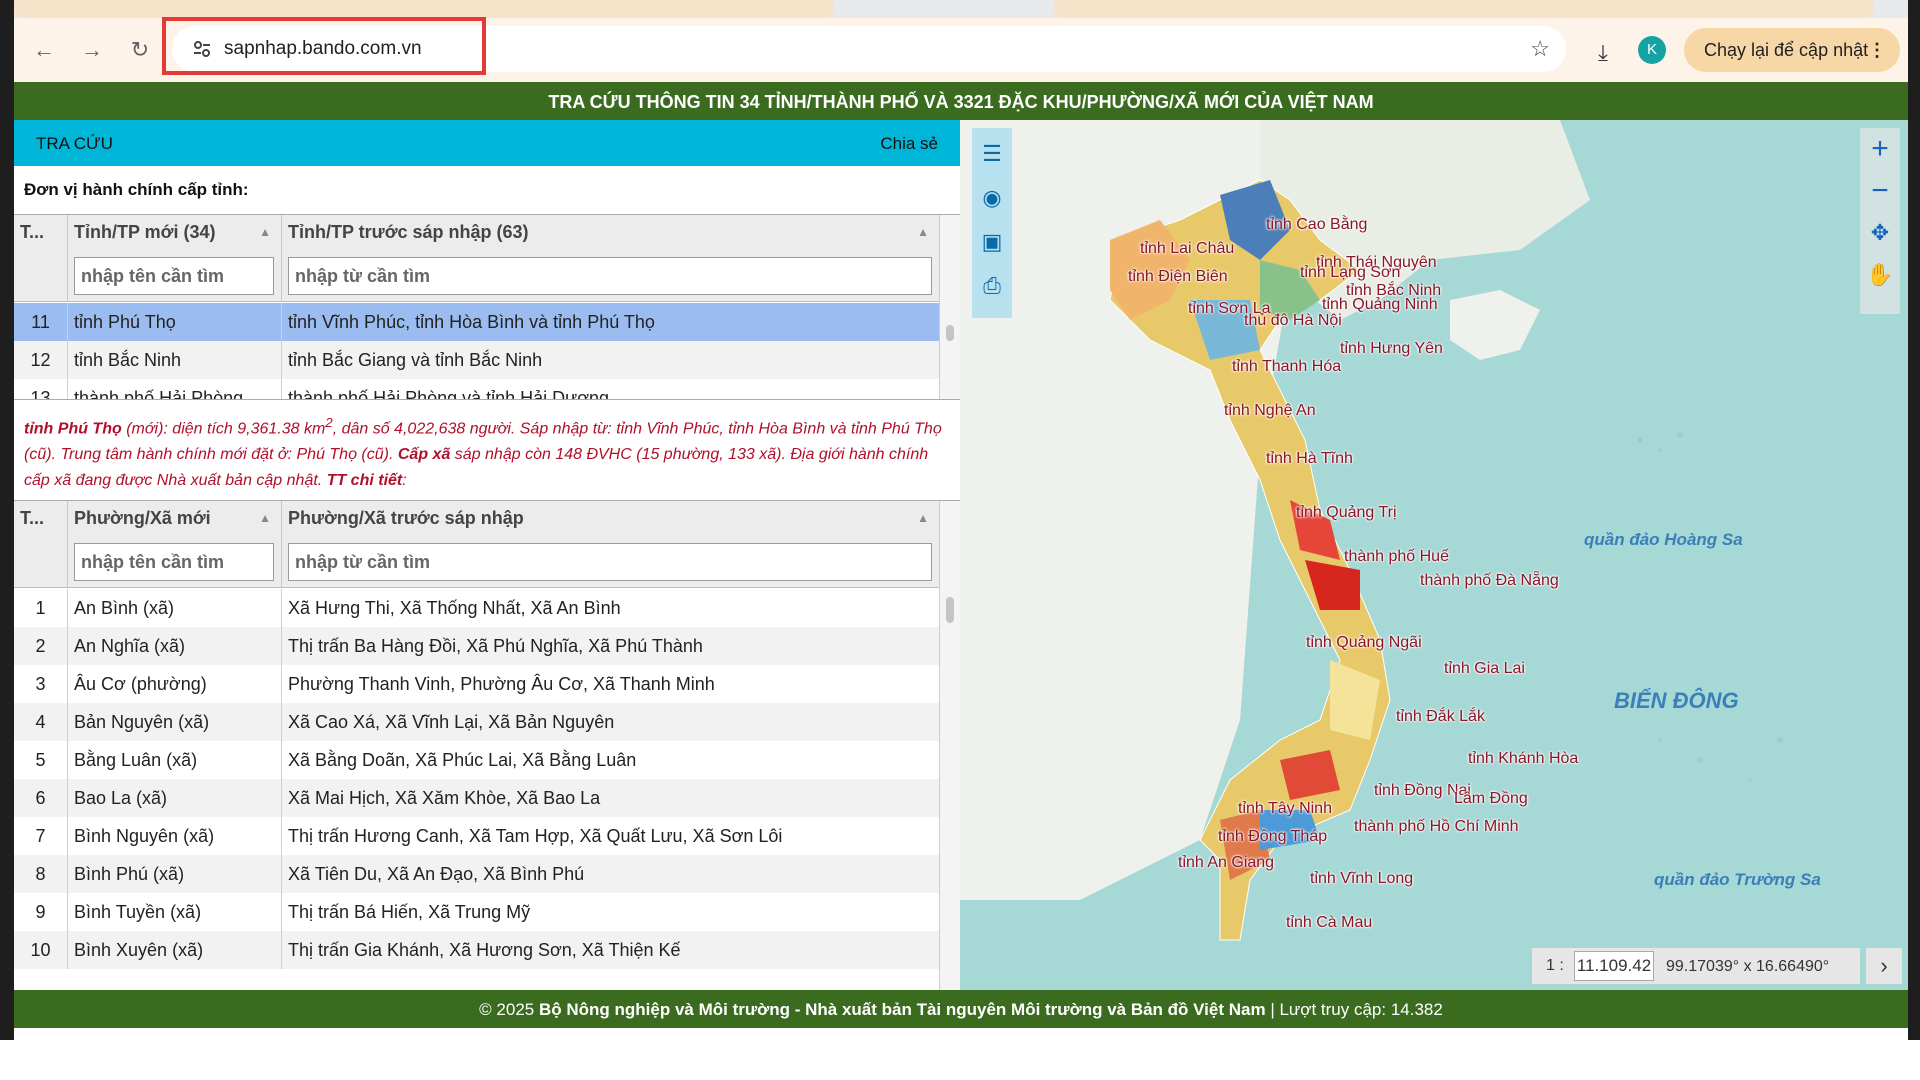 The image size is (1920, 1080). I want to click on filter-old-ward-input, so click(610, 562).